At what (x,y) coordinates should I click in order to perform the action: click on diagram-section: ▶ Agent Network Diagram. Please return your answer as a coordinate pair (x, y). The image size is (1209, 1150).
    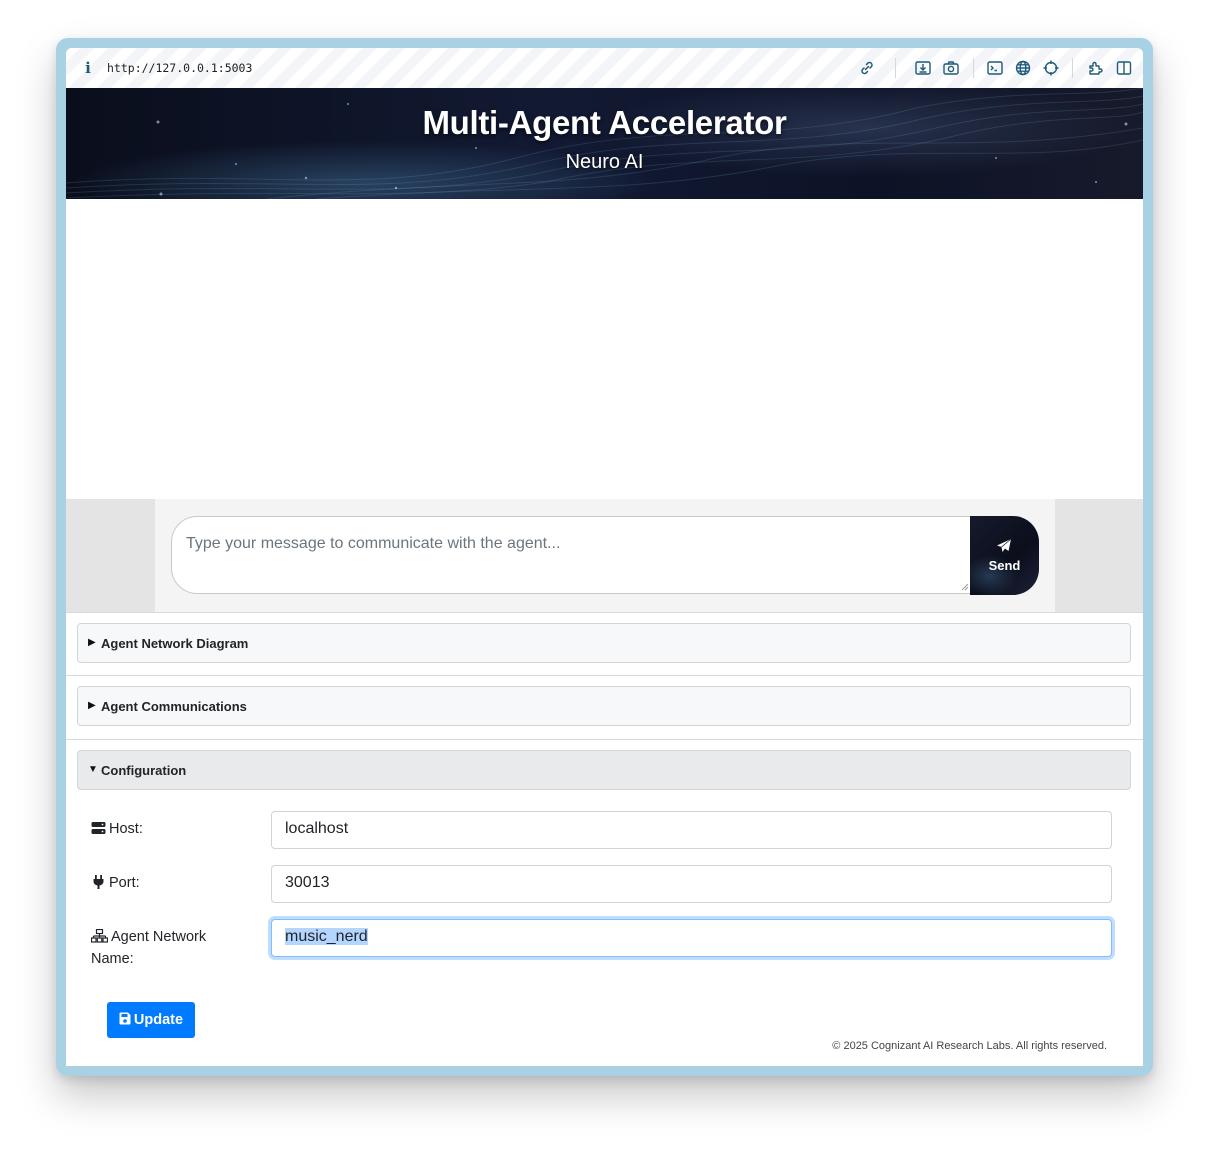
    Looking at the image, I should click on (604, 644).